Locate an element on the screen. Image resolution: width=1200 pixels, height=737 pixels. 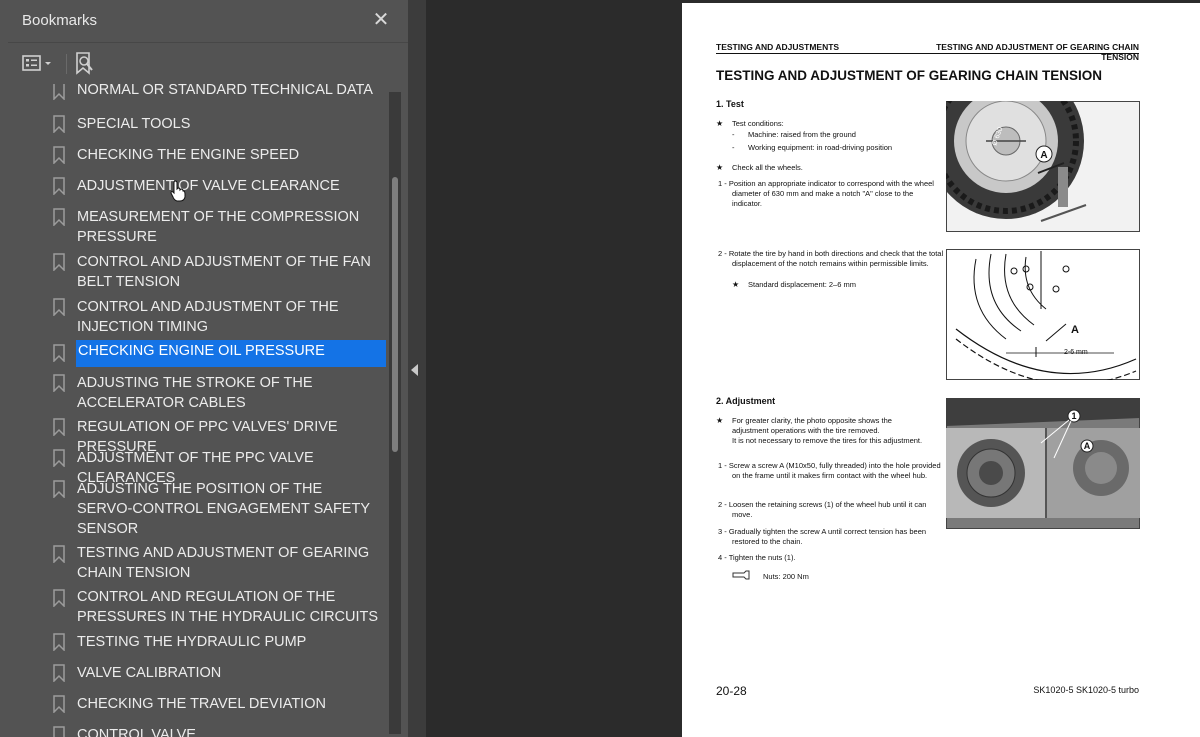
hand-cursor-icon is located at coordinates (178, 191).